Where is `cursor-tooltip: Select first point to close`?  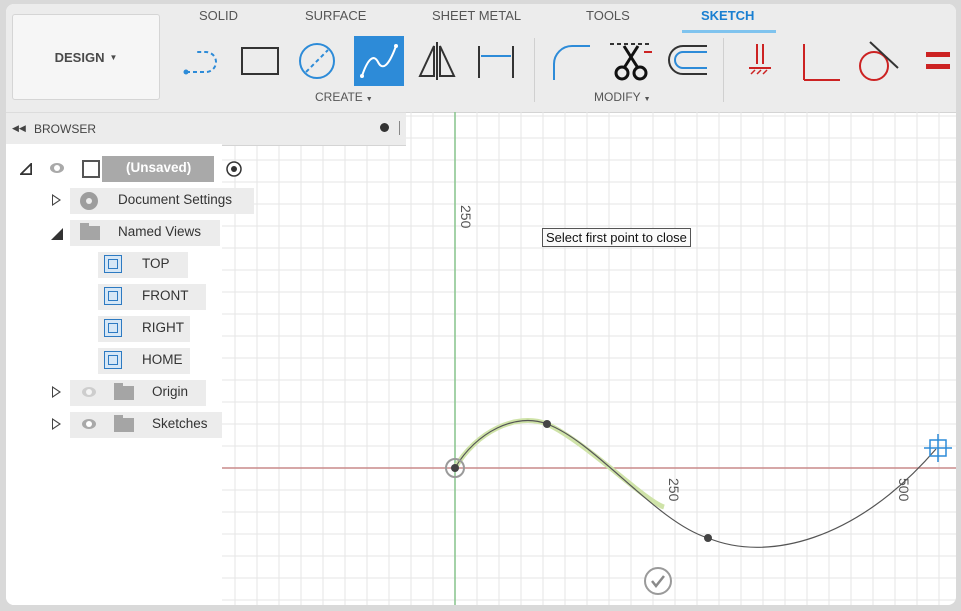
cursor-tooltip: Select first point to close is located at coordinates (616, 237).